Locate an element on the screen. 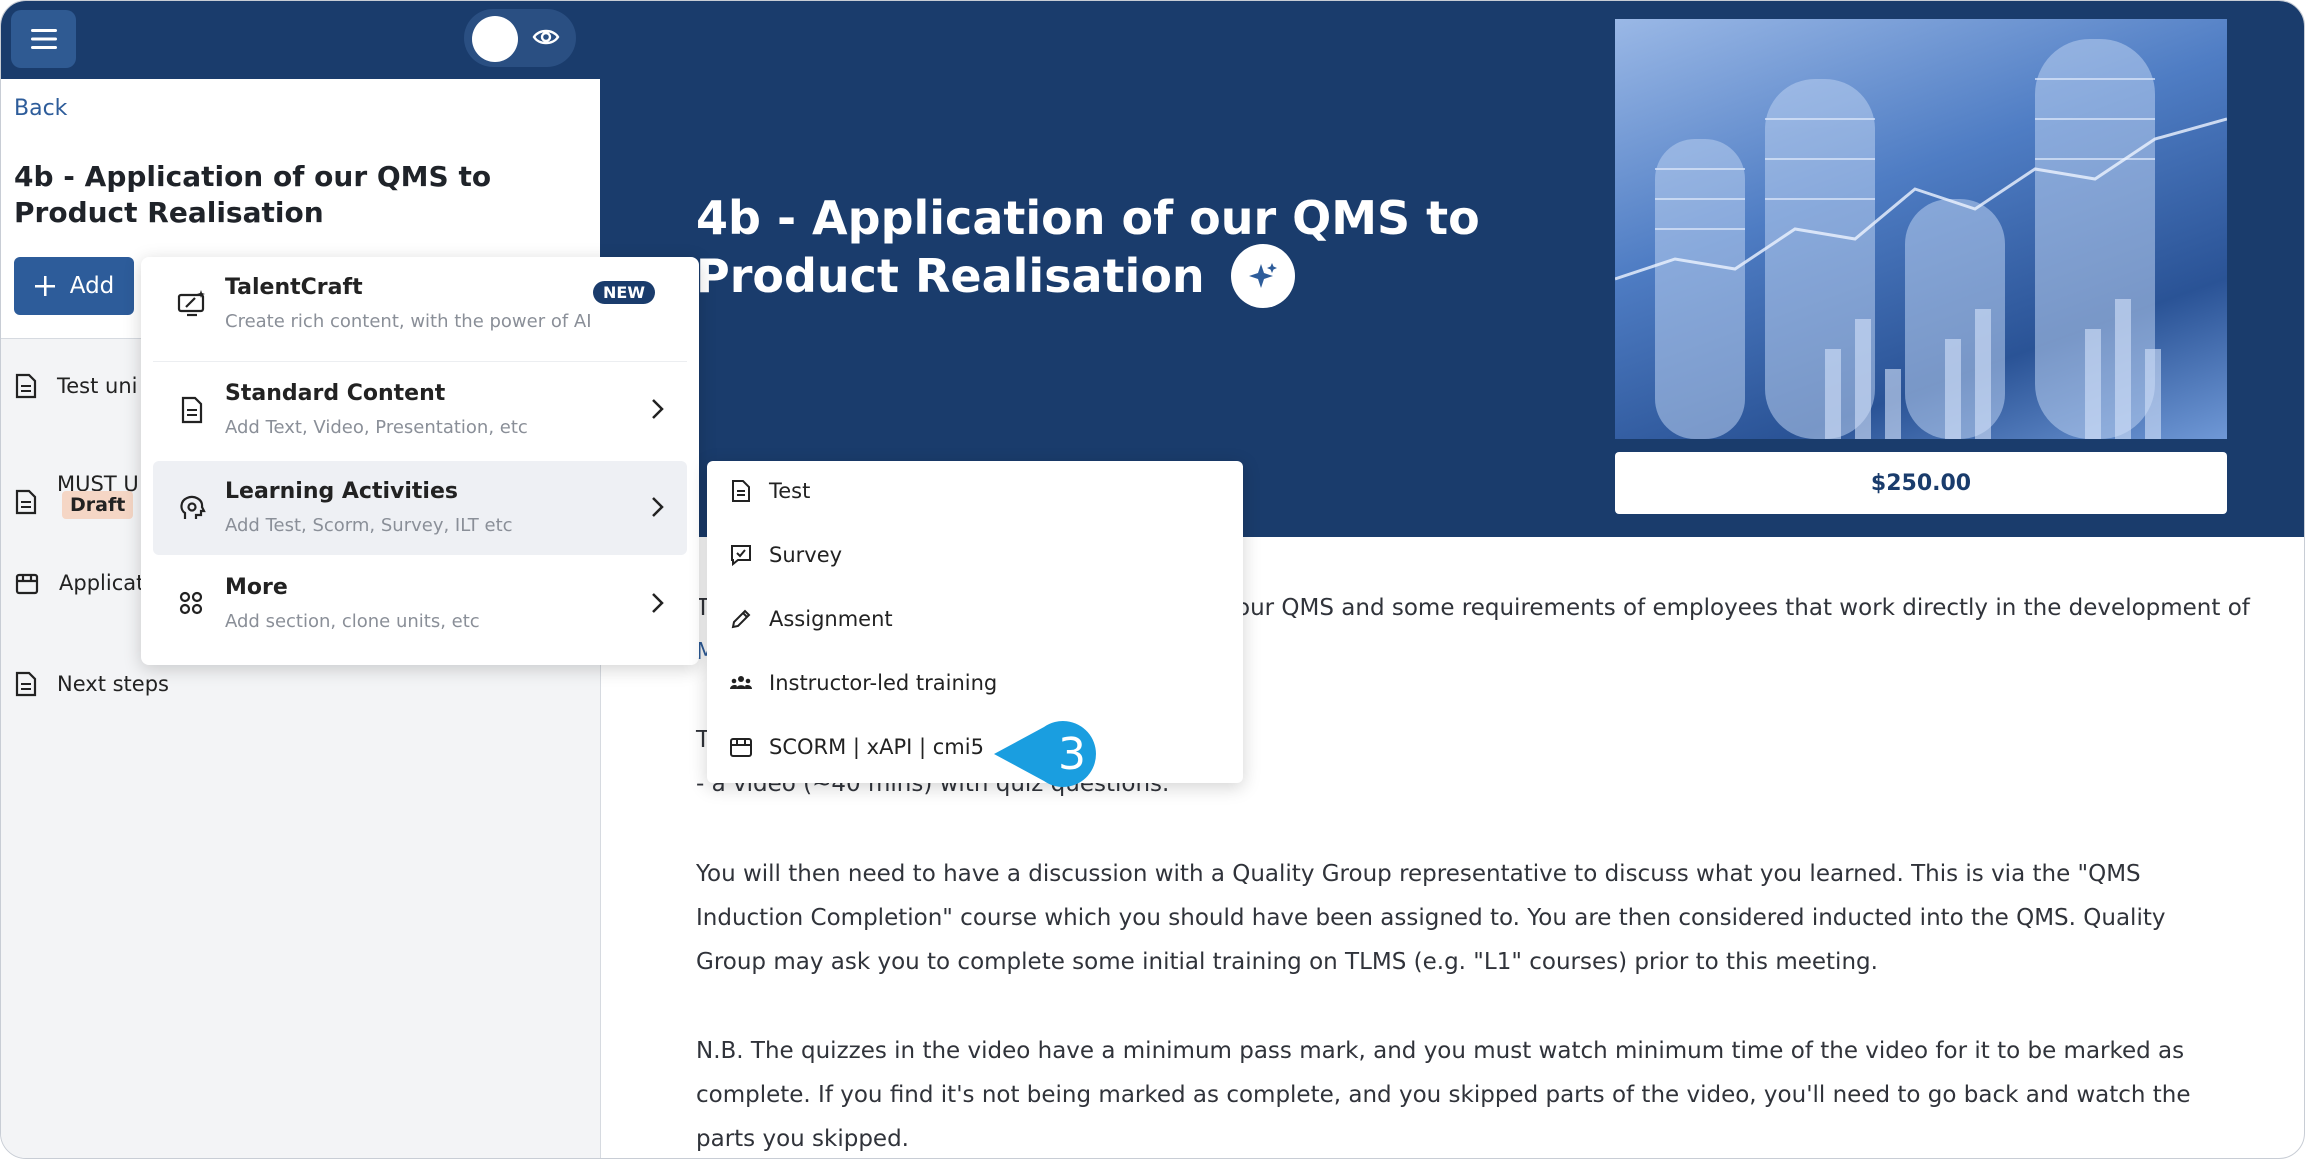 This screenshot has height=1159, width=2305. menu-item-subtitle: Add section, clone units, etc is located at coordinates (352, 621).